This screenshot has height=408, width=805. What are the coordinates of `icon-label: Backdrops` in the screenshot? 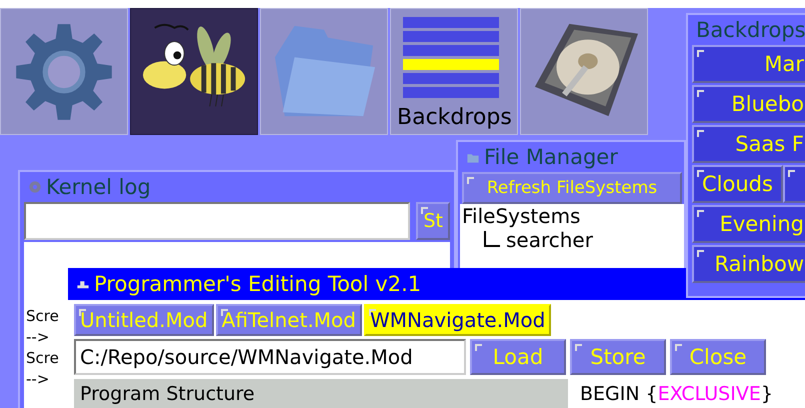 It's located at (454, 117).